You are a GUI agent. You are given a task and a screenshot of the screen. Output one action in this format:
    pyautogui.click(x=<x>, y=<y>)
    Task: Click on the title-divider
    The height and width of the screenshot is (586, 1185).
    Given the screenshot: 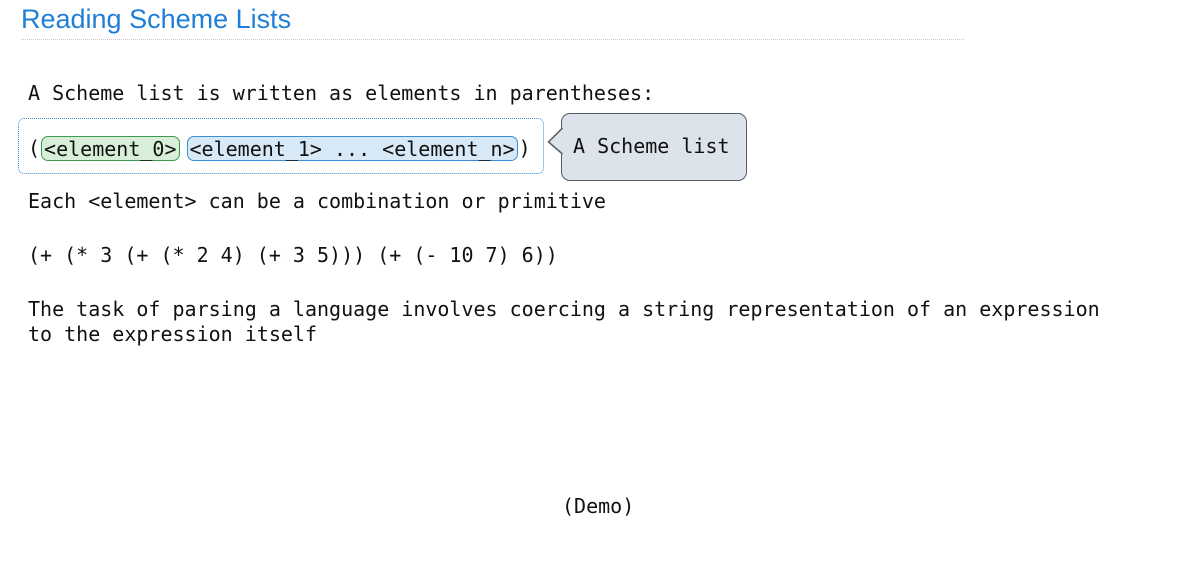 What is the action you would take?
    pyautogui.click(x=492, y=39)
    